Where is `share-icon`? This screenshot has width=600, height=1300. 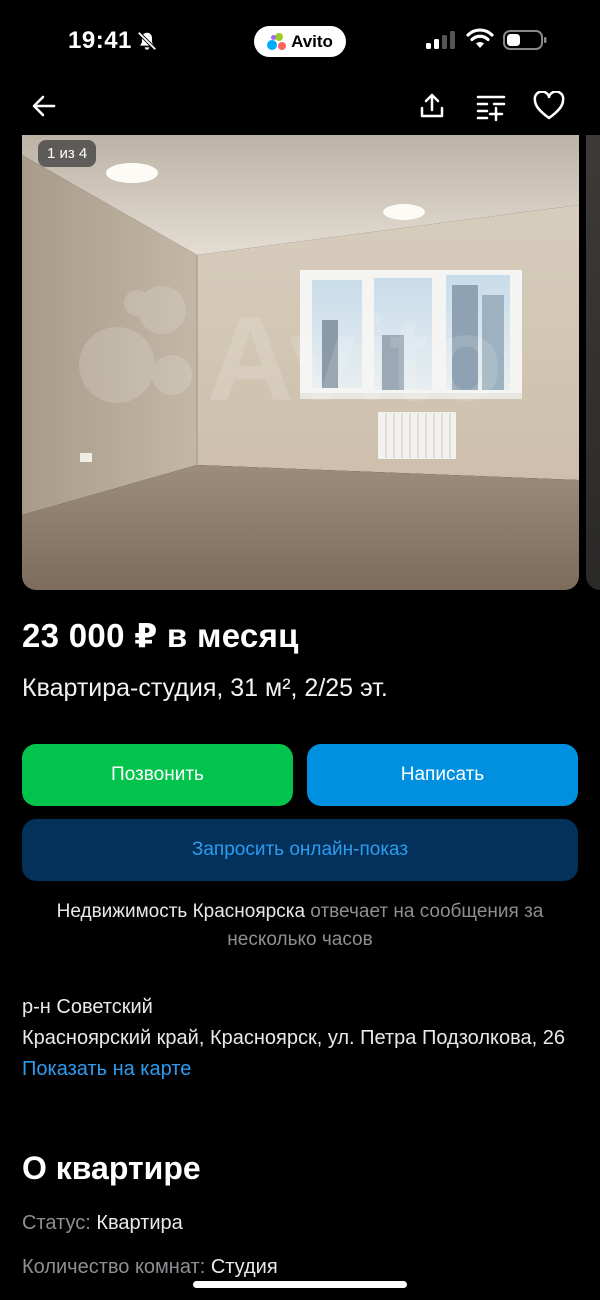
share-icon is located at coordinates (432, 105).